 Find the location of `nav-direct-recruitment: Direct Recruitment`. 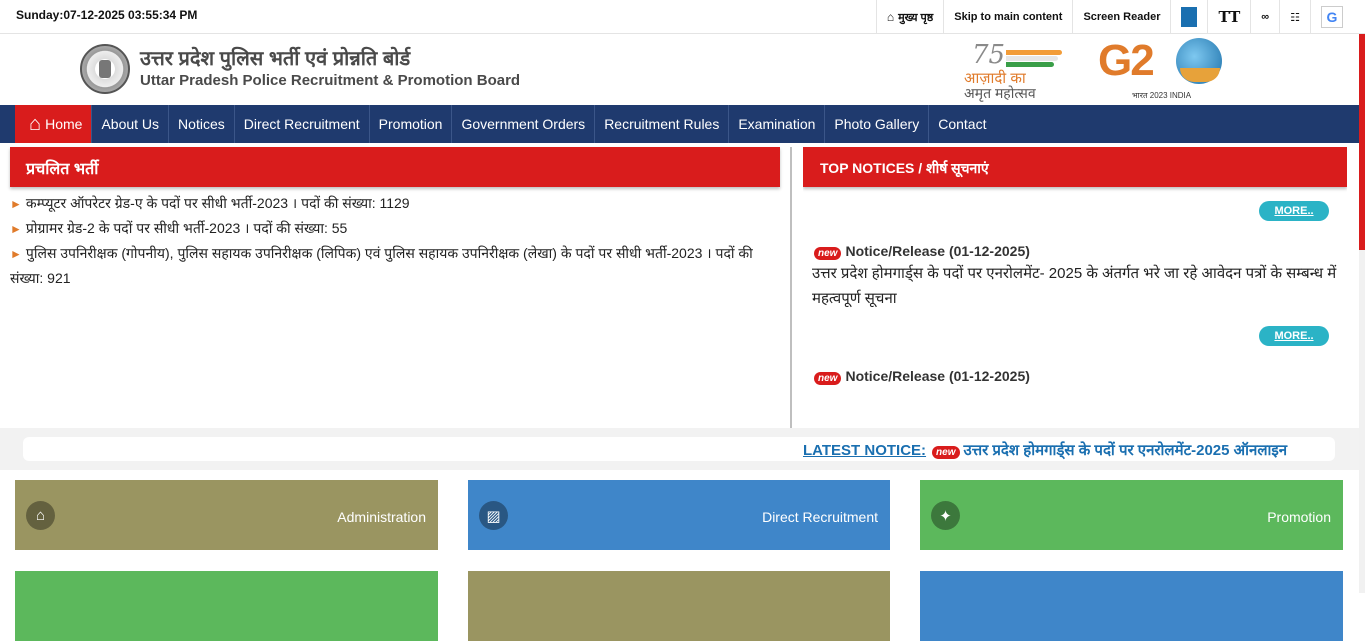

nav-direct-recruitment: Direct Recruitment is located at coordinates (302, 124).